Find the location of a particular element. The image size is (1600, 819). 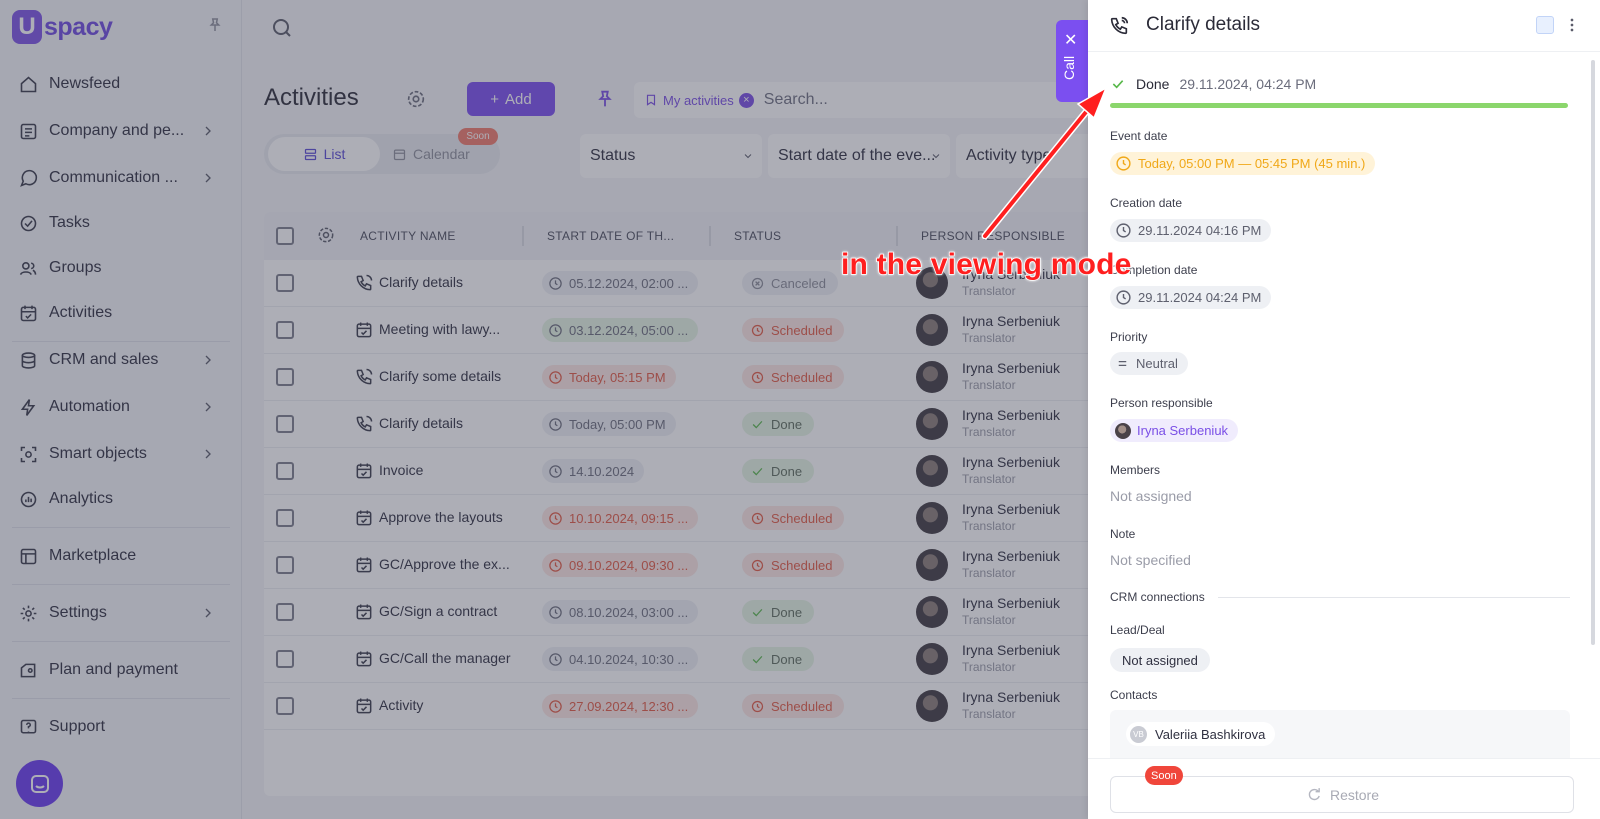

event-date-chip: Today, 05:00 PM — 05:45 PM (45 min.) is located at coordinates (1243, 163).